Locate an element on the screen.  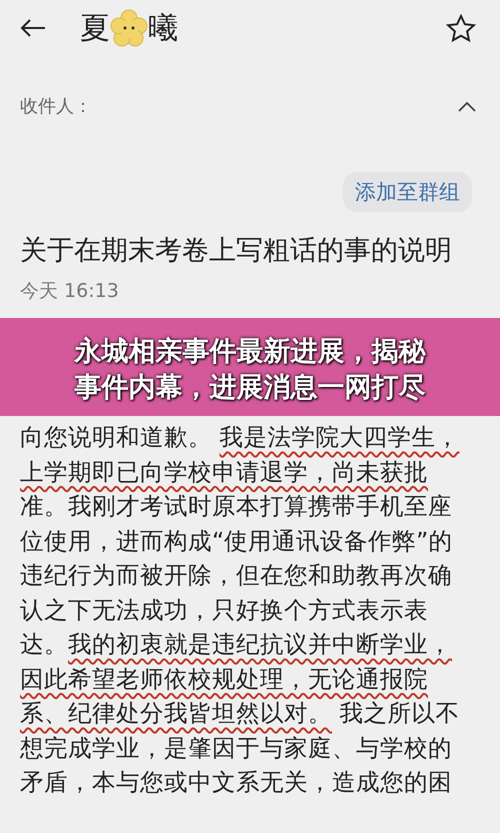
add-to-group-button: 添加至群组 is located at coordinates (407, 192).